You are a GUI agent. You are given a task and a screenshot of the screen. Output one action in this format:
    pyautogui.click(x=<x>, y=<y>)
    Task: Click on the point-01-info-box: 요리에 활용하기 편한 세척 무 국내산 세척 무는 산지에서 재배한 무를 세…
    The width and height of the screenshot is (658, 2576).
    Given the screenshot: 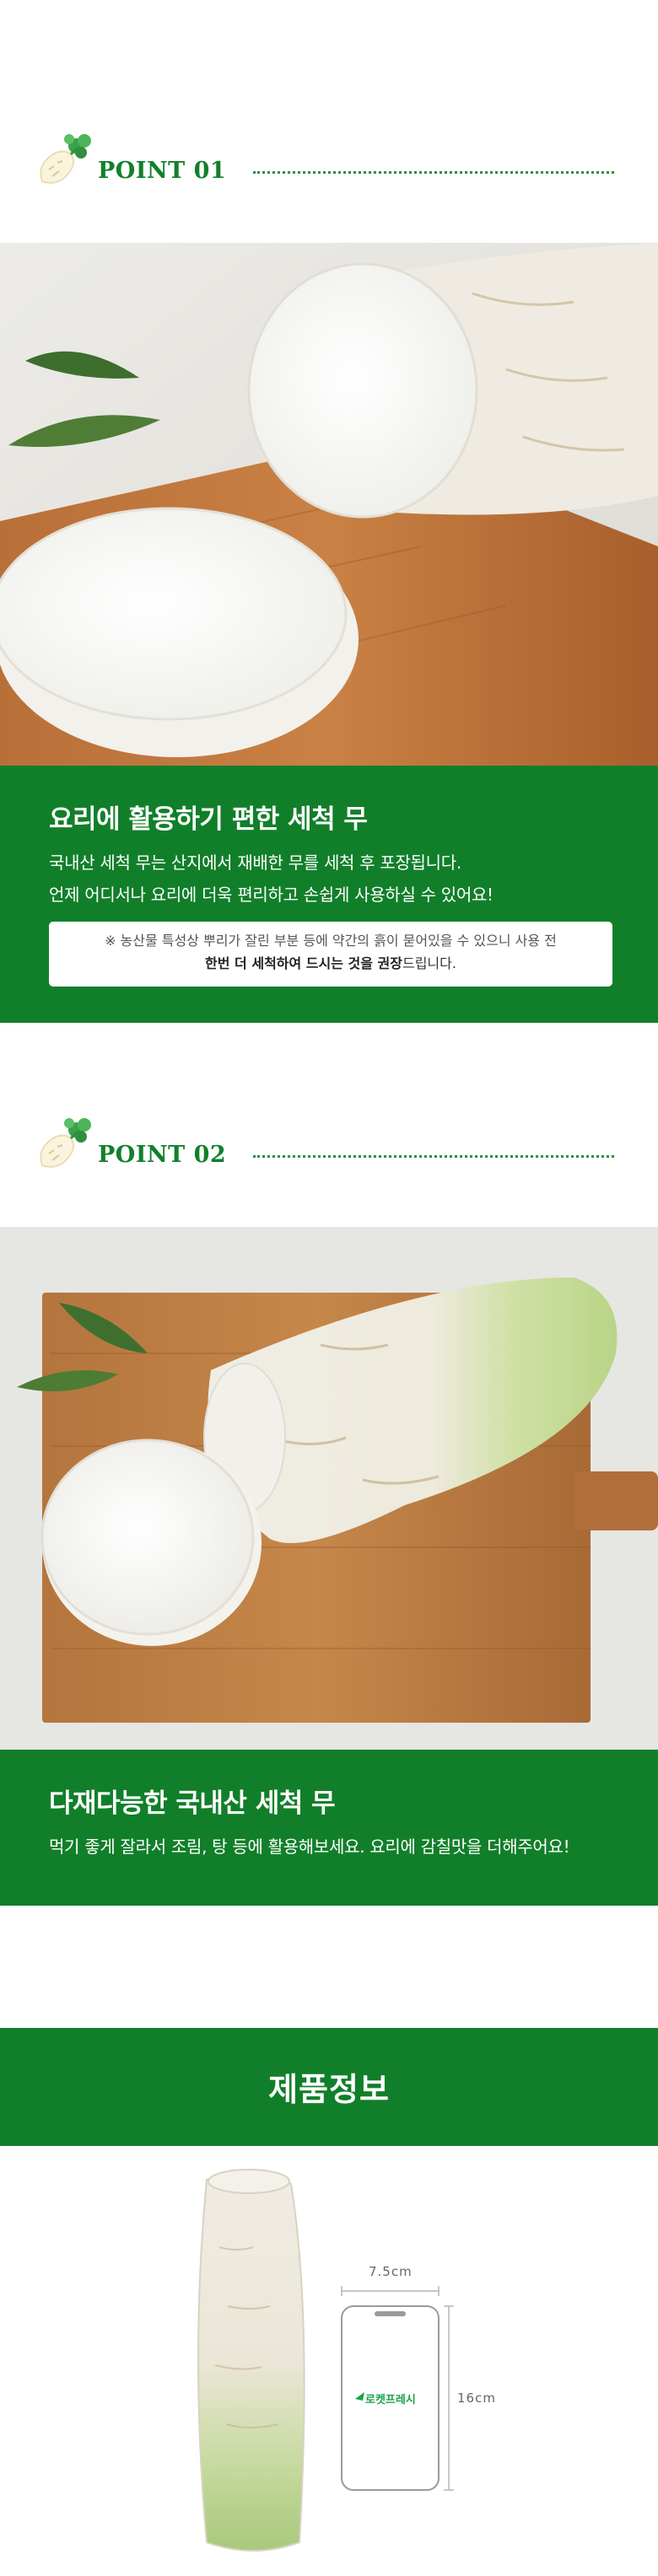 What is the action you would take?
    pyautogui.click(x=329, y=894)
    